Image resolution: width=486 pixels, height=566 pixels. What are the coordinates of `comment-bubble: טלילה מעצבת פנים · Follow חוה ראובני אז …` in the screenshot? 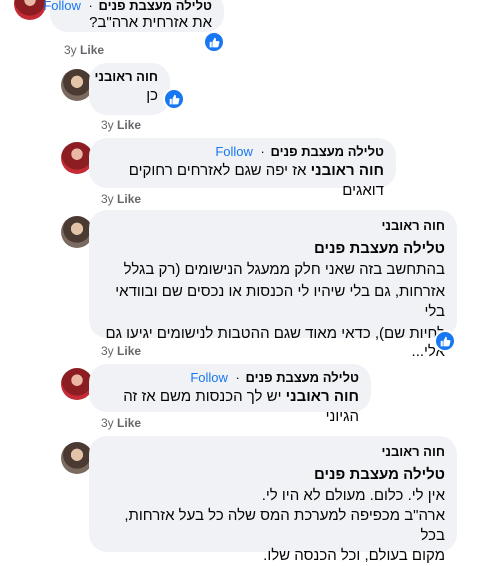 It's located at (242, 168).